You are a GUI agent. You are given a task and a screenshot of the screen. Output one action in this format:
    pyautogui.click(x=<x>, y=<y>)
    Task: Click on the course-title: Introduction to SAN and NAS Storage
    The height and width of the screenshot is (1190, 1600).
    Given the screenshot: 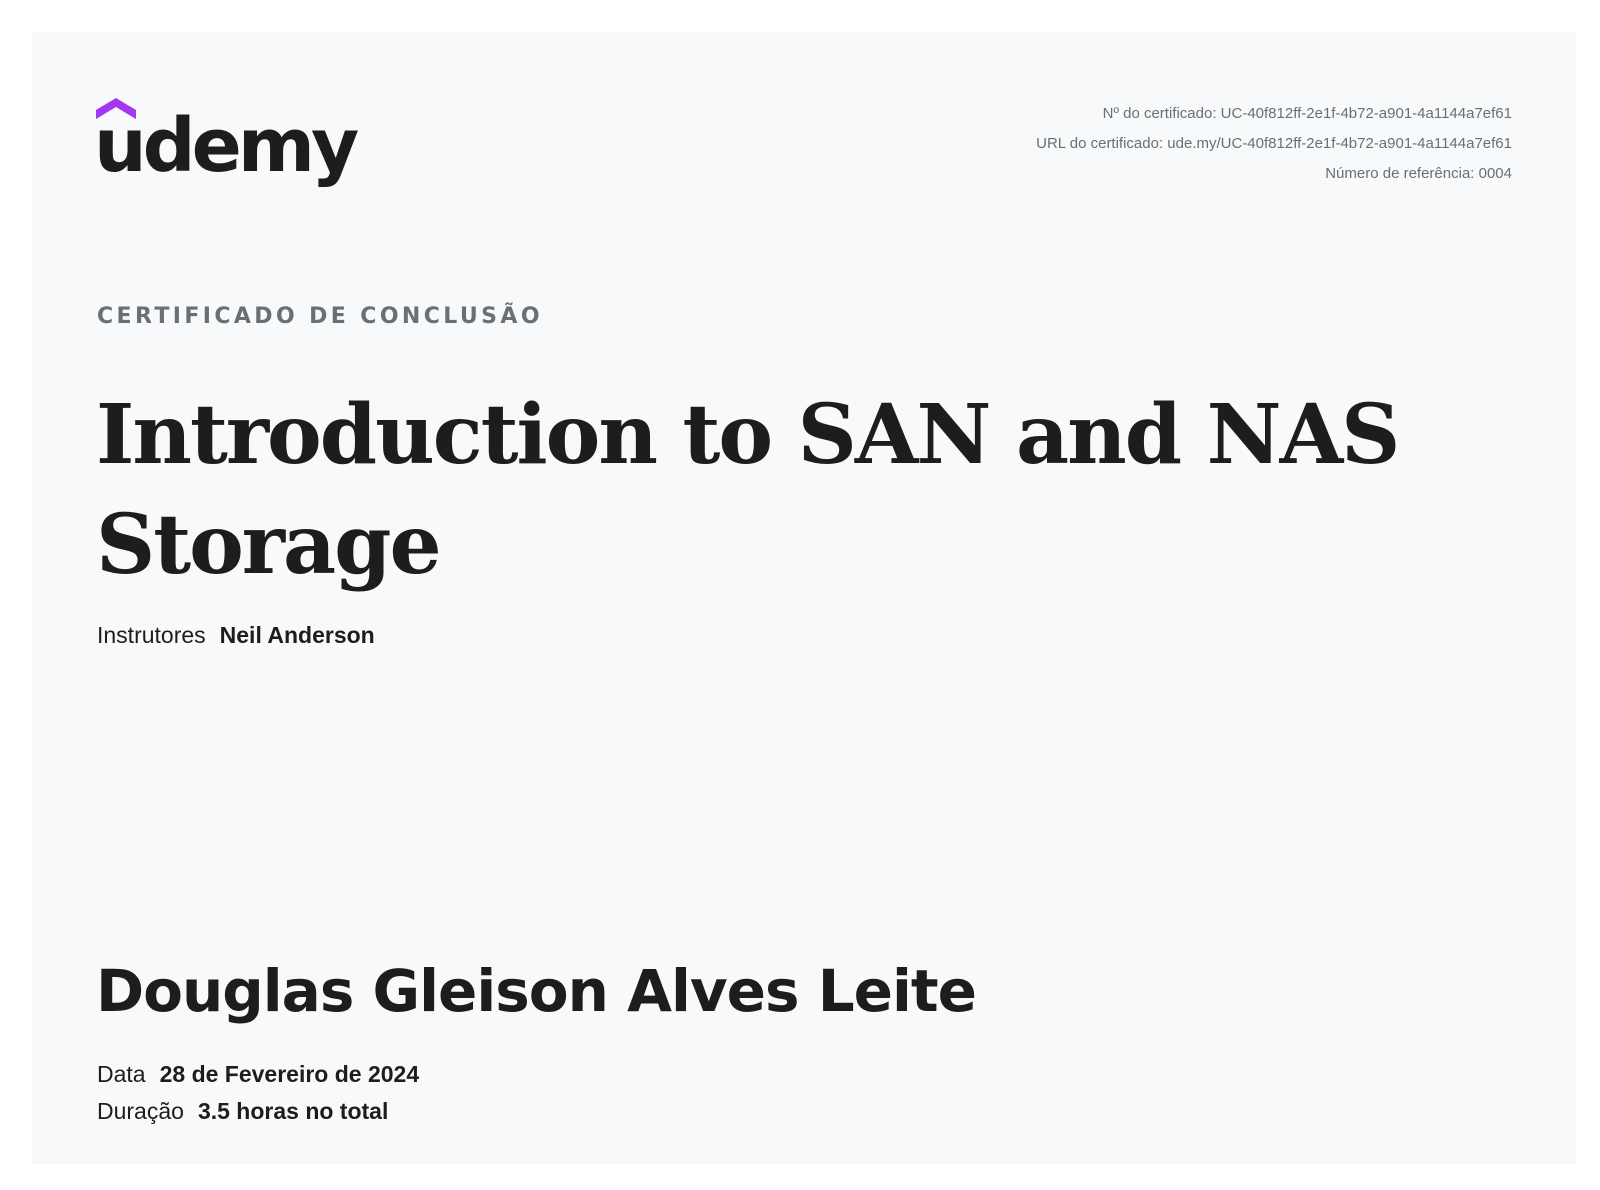 What is the action you would take?
    pyautogui.click(x=748, y=490)
    